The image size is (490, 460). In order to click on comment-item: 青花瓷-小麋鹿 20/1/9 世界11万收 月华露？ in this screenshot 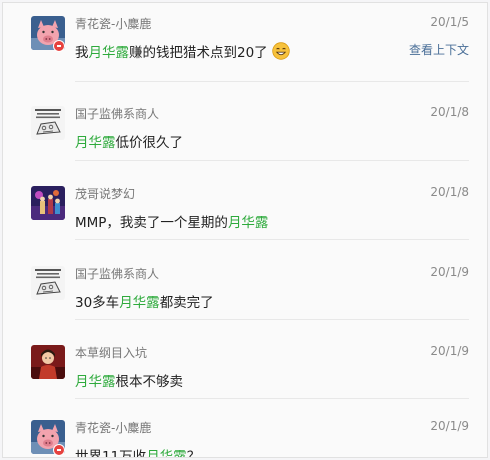, I will do `click(245, 434)`.